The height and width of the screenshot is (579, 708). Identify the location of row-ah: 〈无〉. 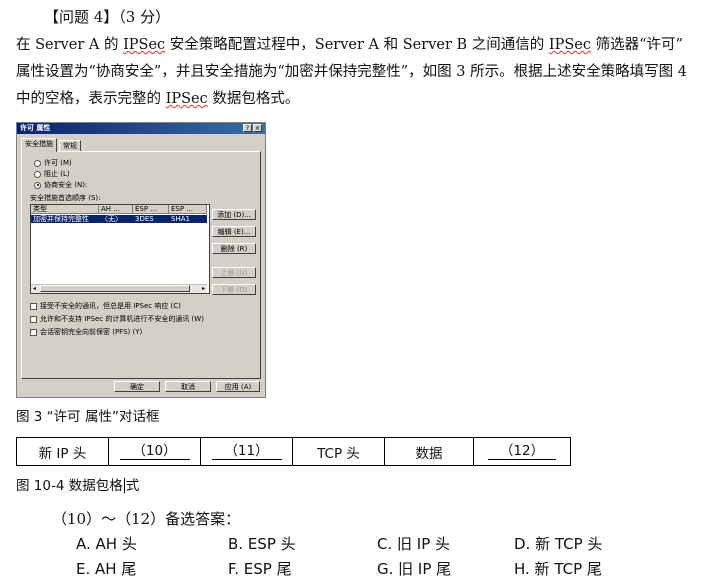
(111, 219).